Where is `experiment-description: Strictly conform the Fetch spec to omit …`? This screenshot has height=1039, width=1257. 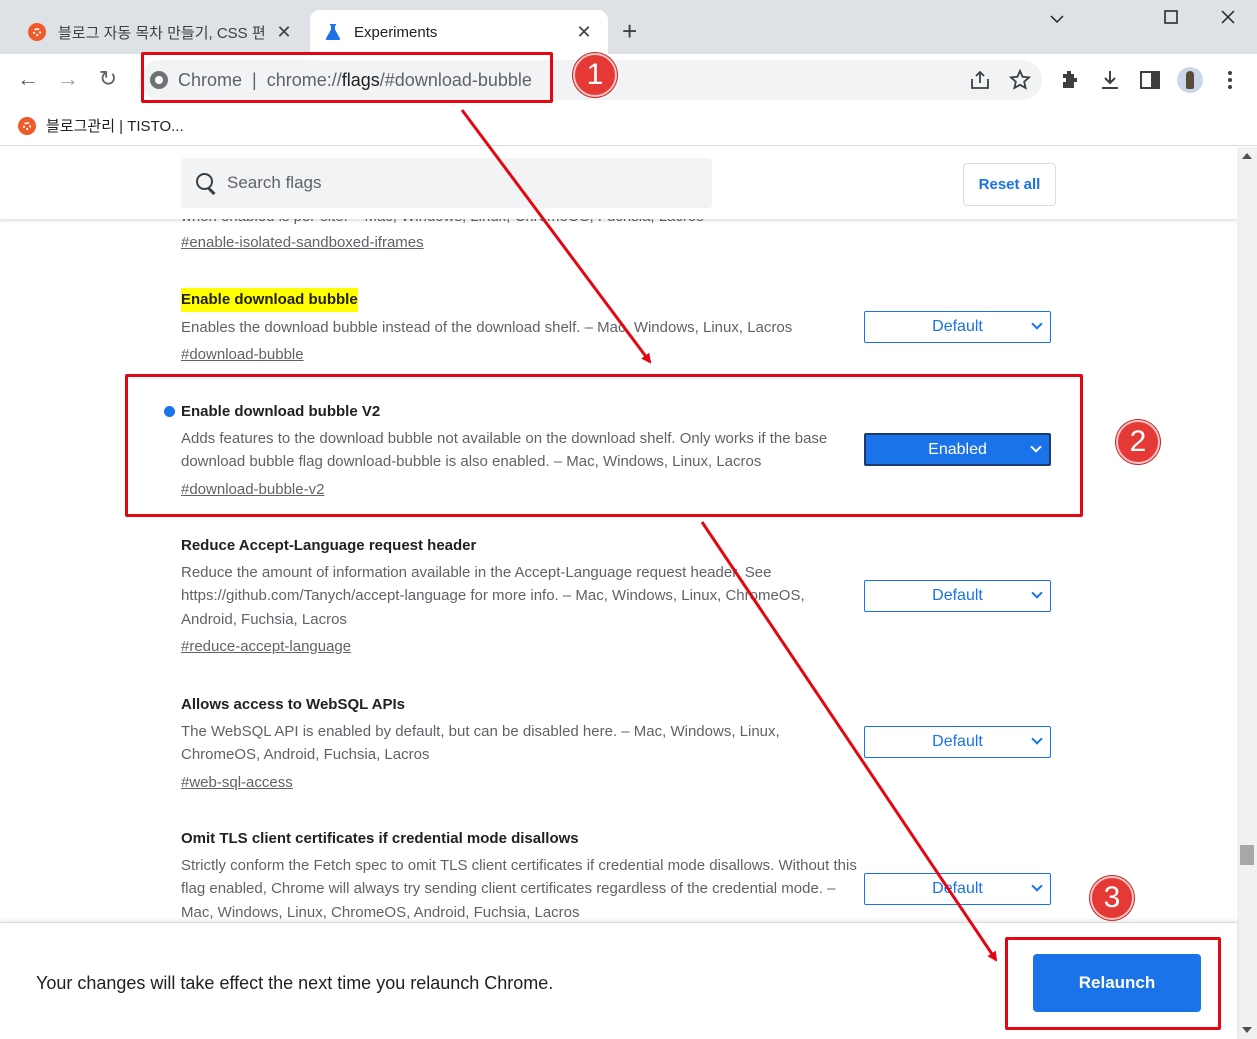 experiment-description: Strictly conform the Fetch spec to omit … is located at coordinates (519, 888).